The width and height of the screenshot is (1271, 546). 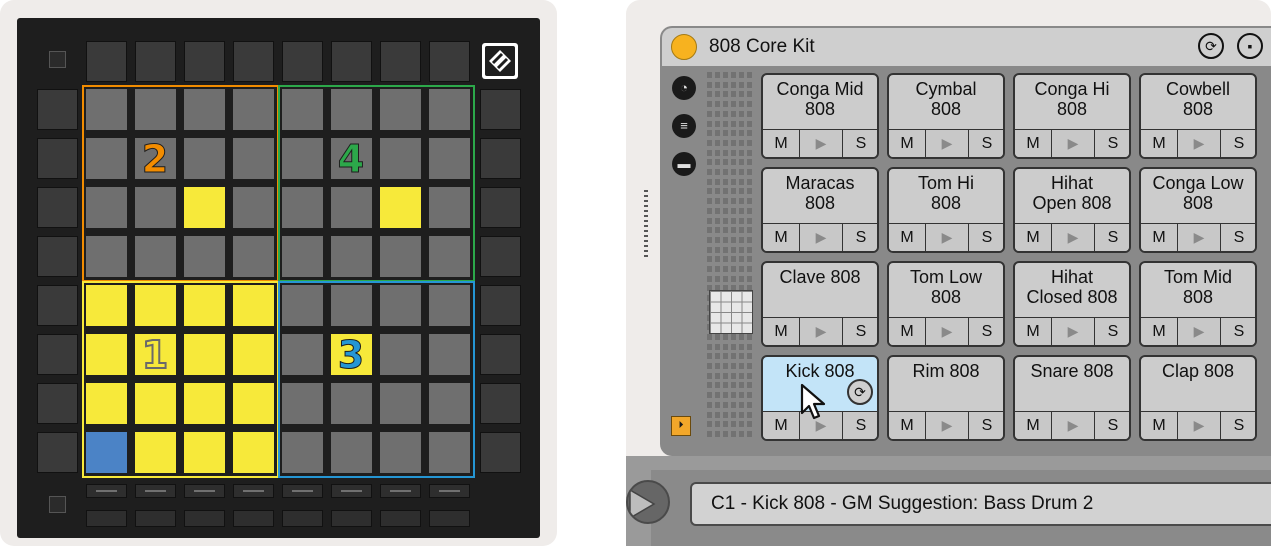 I want to click on drum-pad: Cowbell 808 M ▶ S, so click(x=1198, y=116).